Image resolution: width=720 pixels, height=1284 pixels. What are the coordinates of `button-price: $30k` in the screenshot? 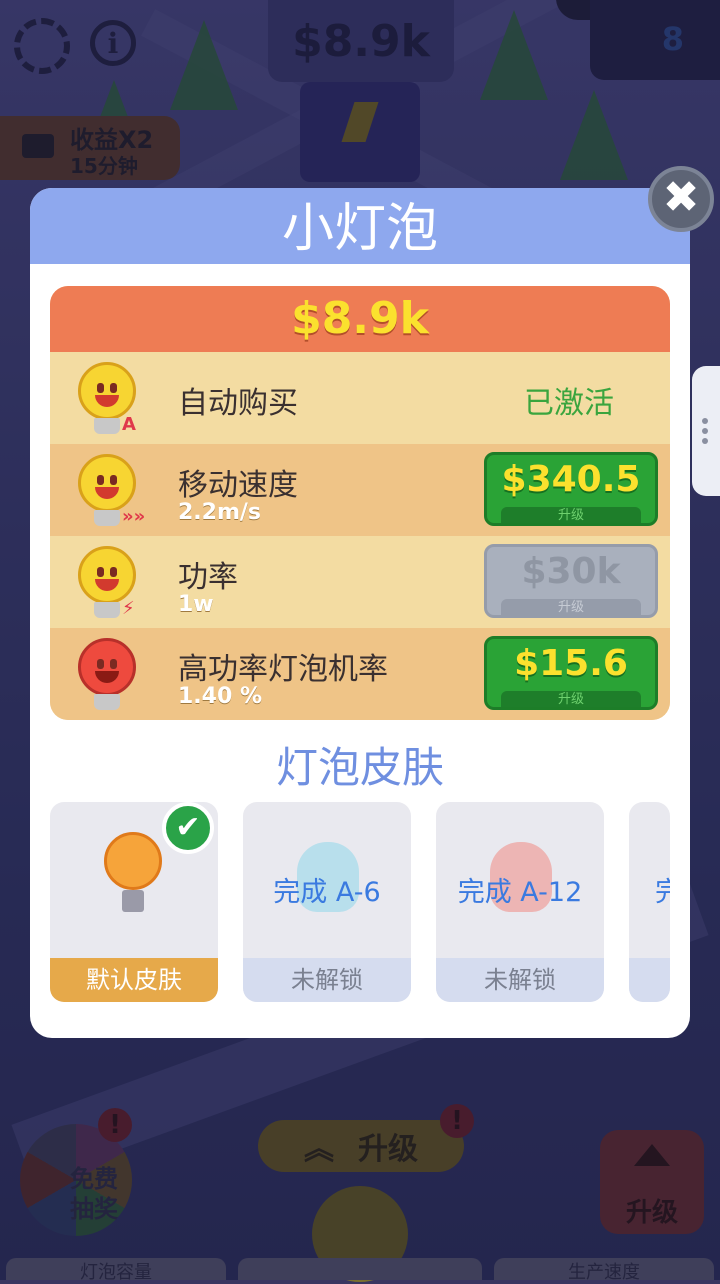 It's located at (571, 571).